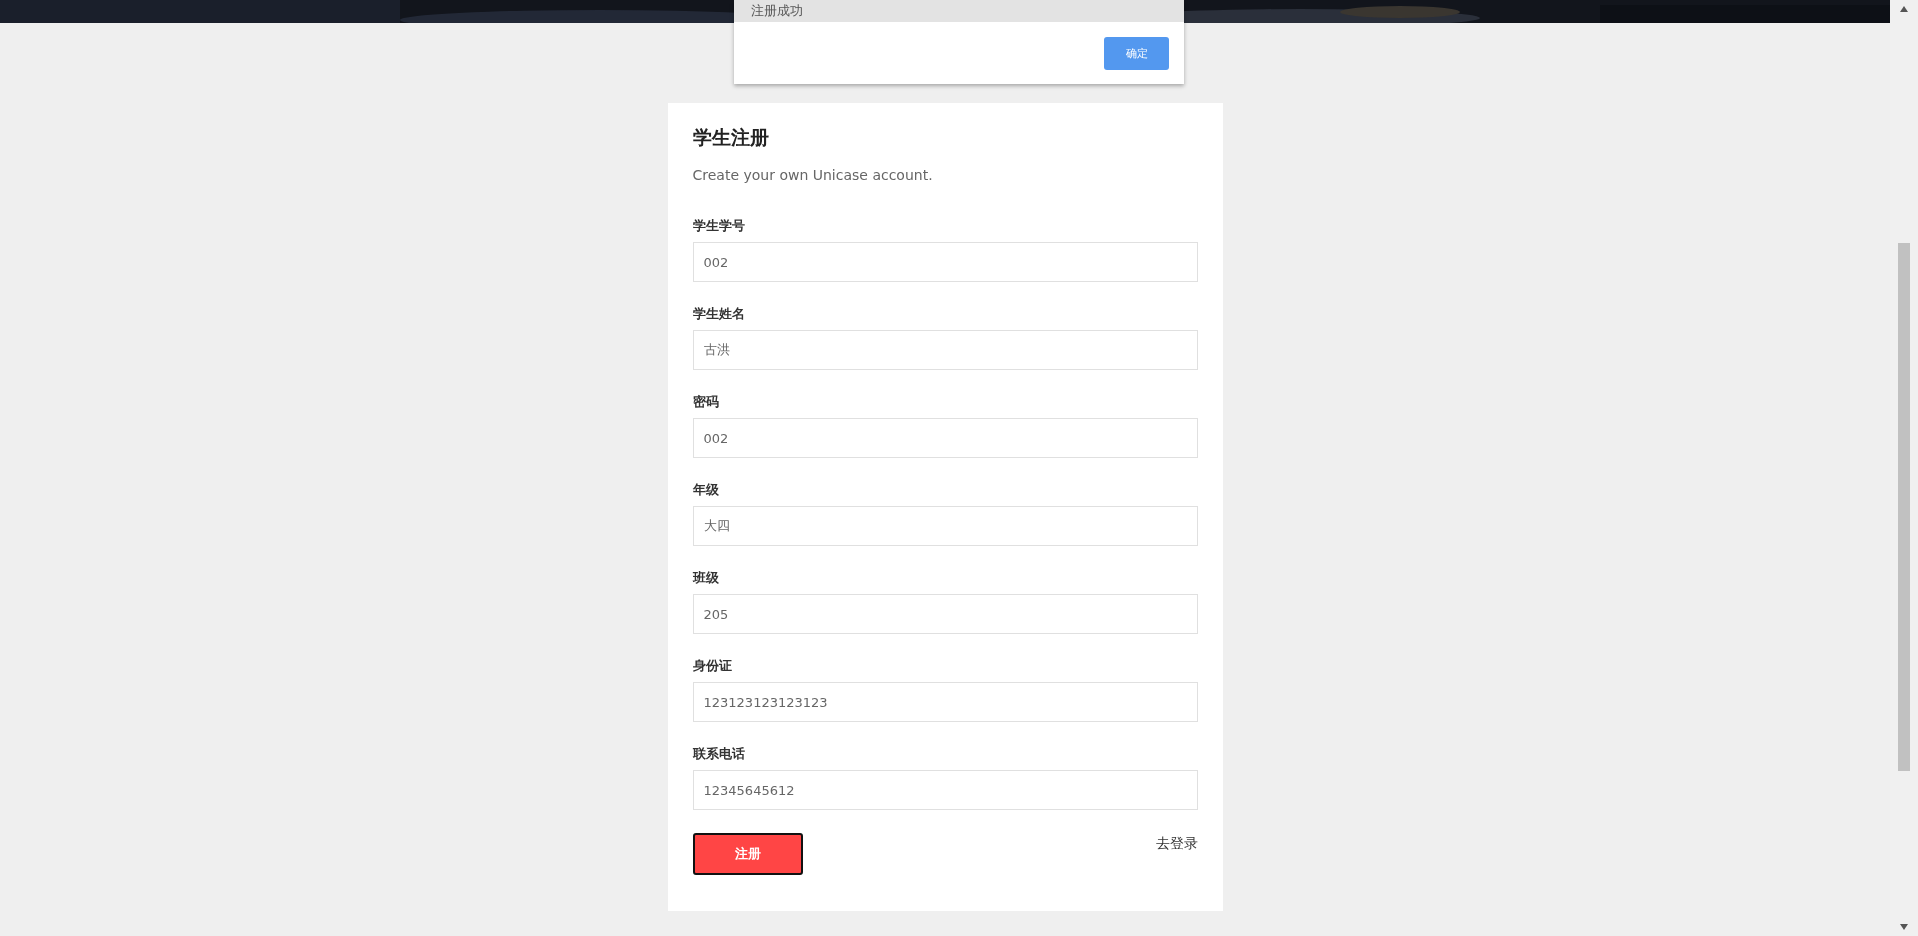 The width and height of the screenshot is (1918, 936). What do you see at coordinates (706, 402) in the screenshot?
I see `field-label: 密码` at bounding box center [706, 402].